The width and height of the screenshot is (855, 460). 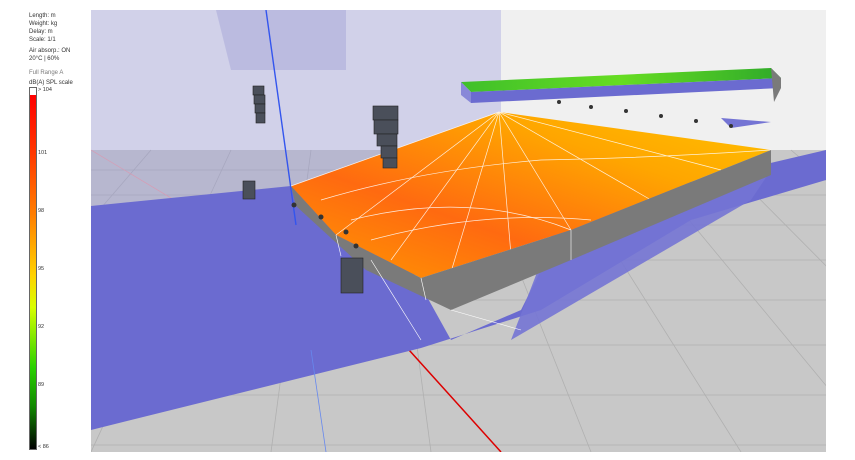 What do you see at coordinates (44, 59) in the screenshot?
I see `temperature-humidity: 20°C | 60%` at bounding box center [44, 59].